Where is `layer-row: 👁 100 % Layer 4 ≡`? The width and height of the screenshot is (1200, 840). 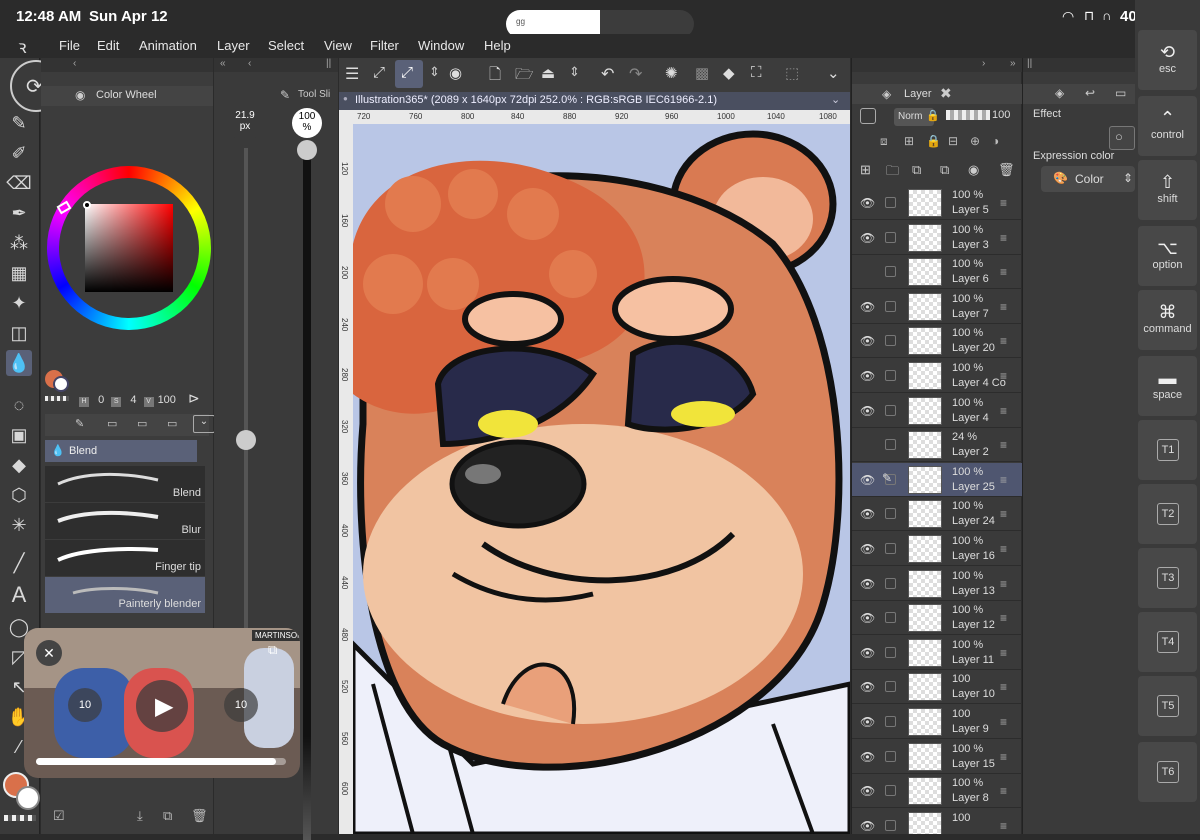
layer-row: 👁 100 % Layer 4 ≡ is located at coordinates (937, 411).